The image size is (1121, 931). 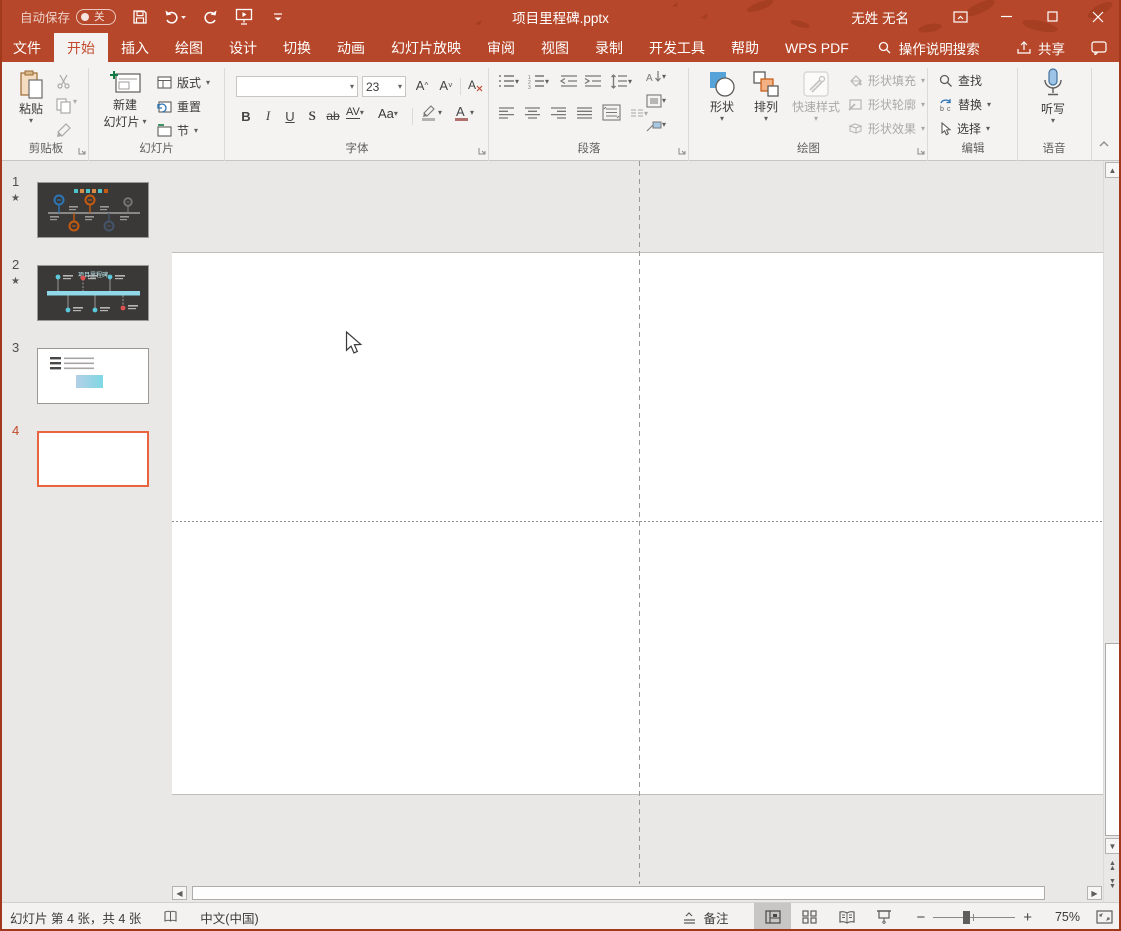 What do you see at coordinates (886, 104) in the screenshot?
I see `shape-outline-button: 形状轮廓 ▾` at bounding box center [886, 104].